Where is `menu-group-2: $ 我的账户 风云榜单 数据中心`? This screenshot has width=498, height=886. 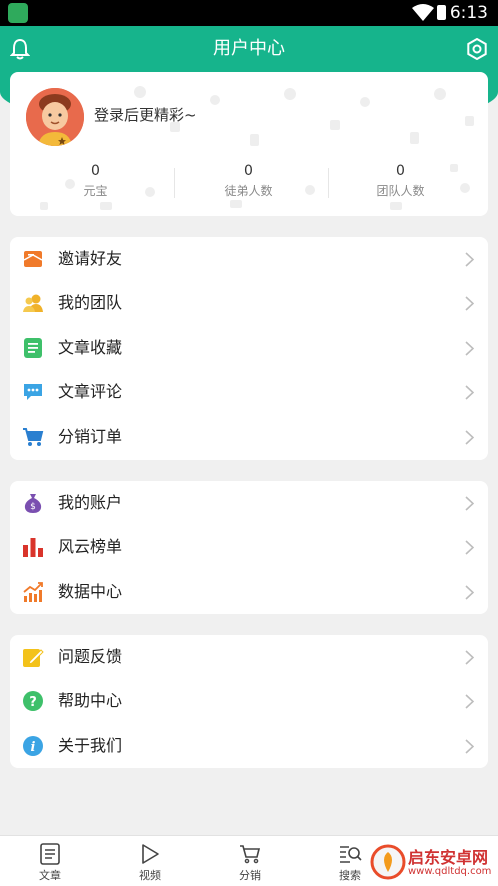 menu-group-2: $ 我的账户 风云榜单 数据中心 is located at coordinates (249, 547).